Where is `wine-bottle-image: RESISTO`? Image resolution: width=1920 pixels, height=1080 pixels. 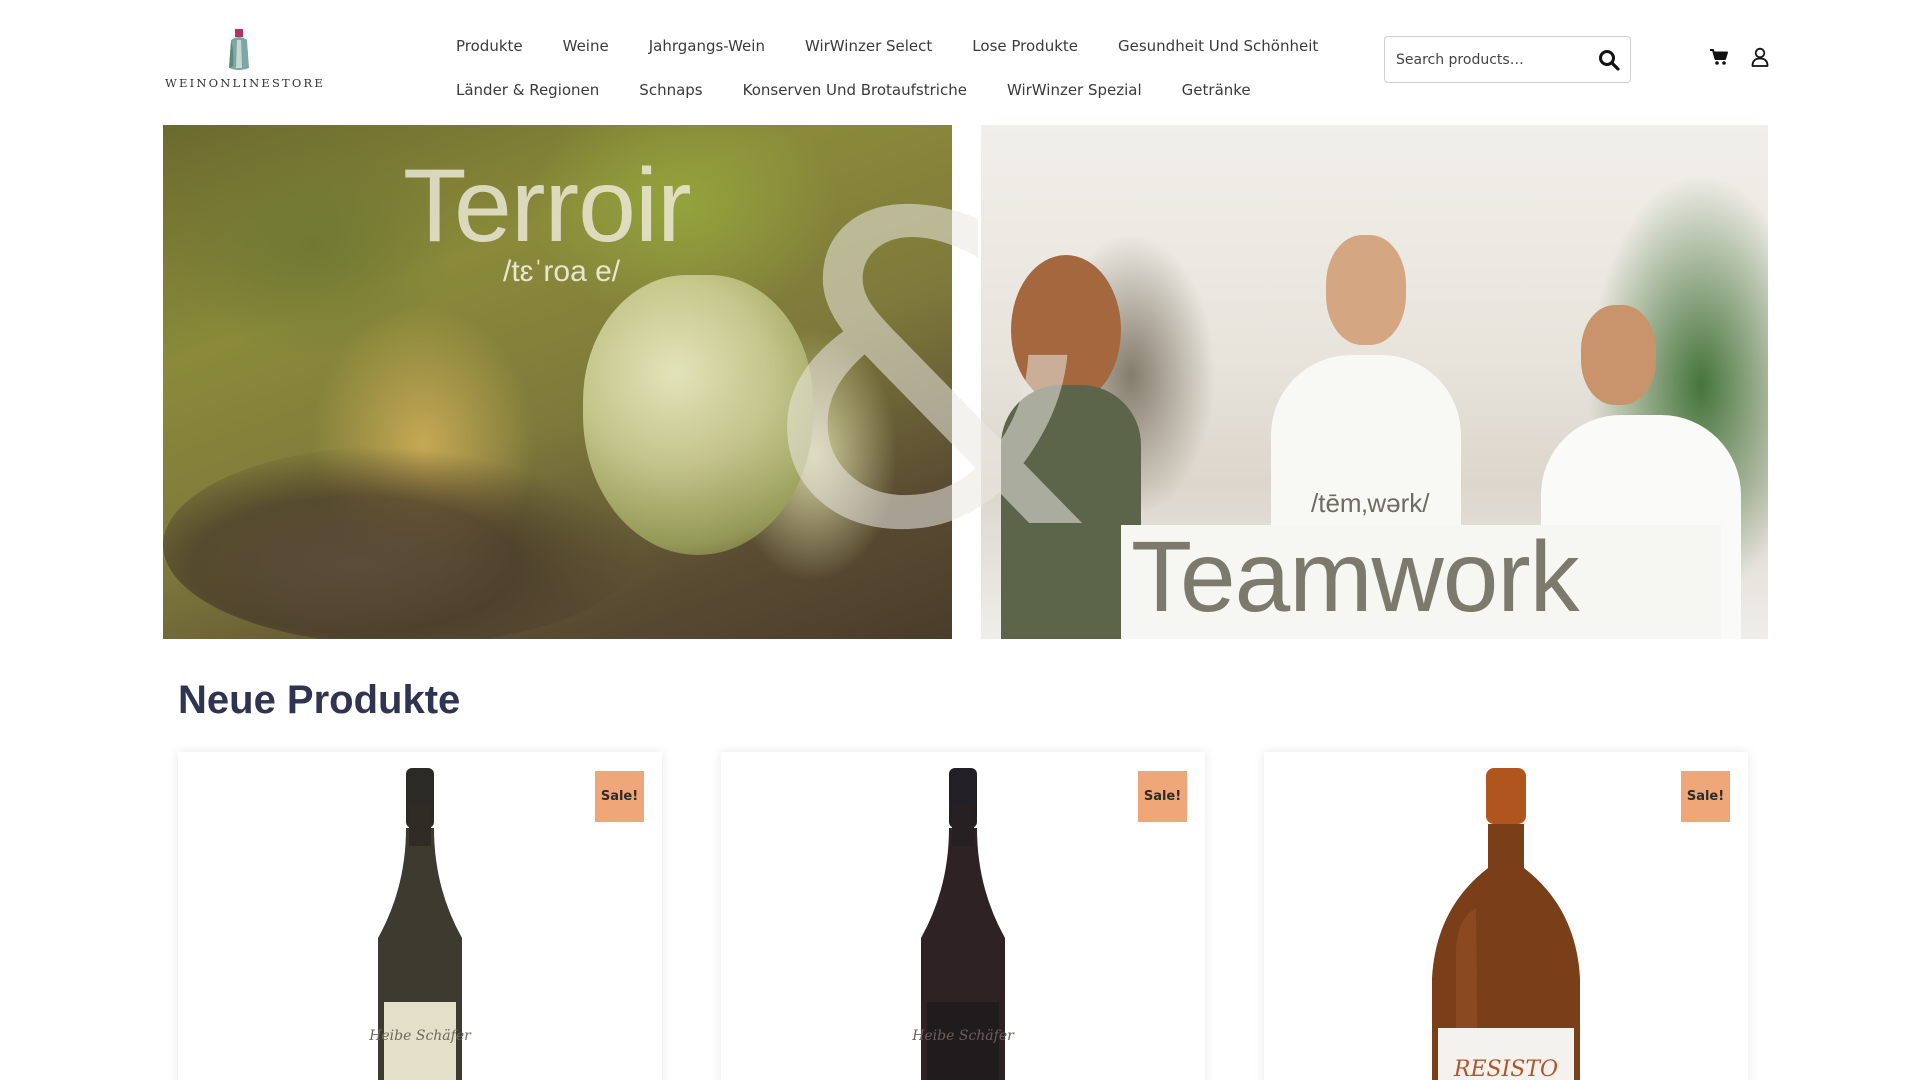
wine-bottle-image: RESISTO is located at coordinates (1506, 924).